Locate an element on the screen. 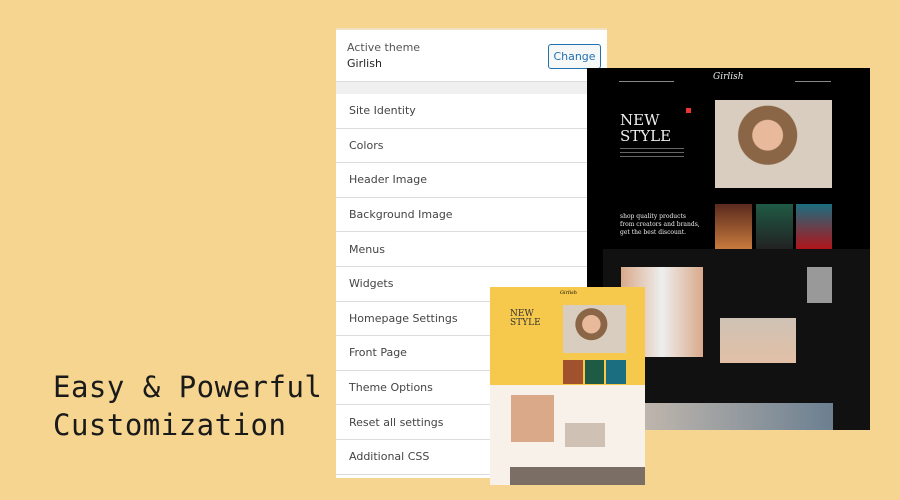 This screenshot has width=900, height=500. preview-hero-line-2: STYLE is located at coordinates (646, 136).